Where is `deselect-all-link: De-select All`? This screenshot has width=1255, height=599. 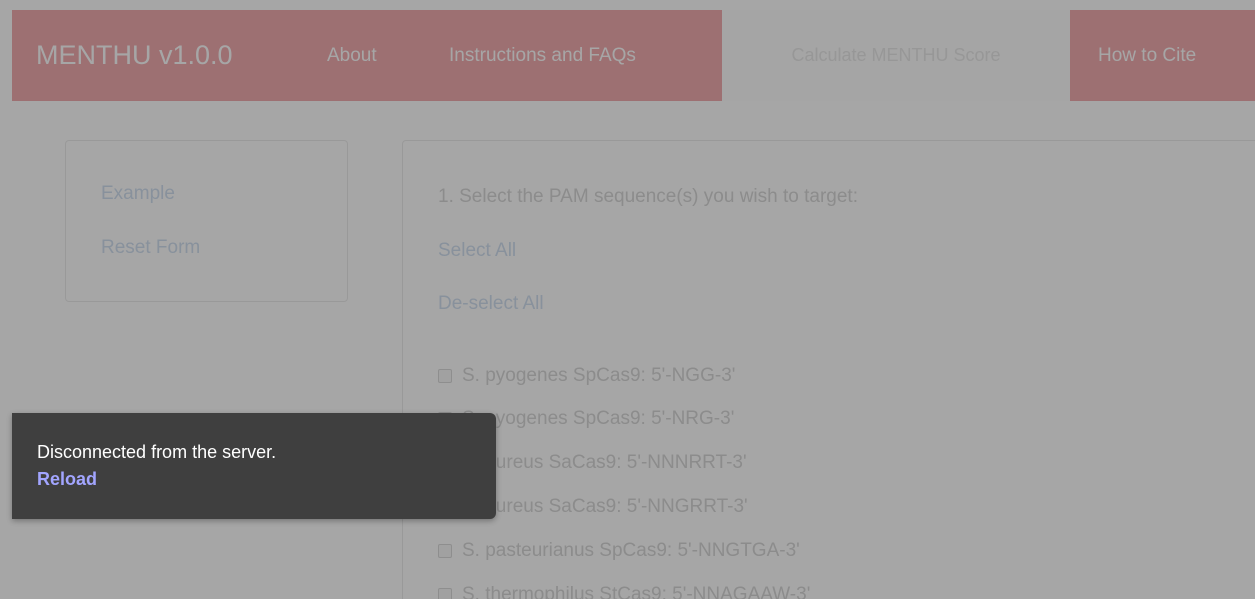
deselect-all-link: De-select All is located at coordinates (491, 304).